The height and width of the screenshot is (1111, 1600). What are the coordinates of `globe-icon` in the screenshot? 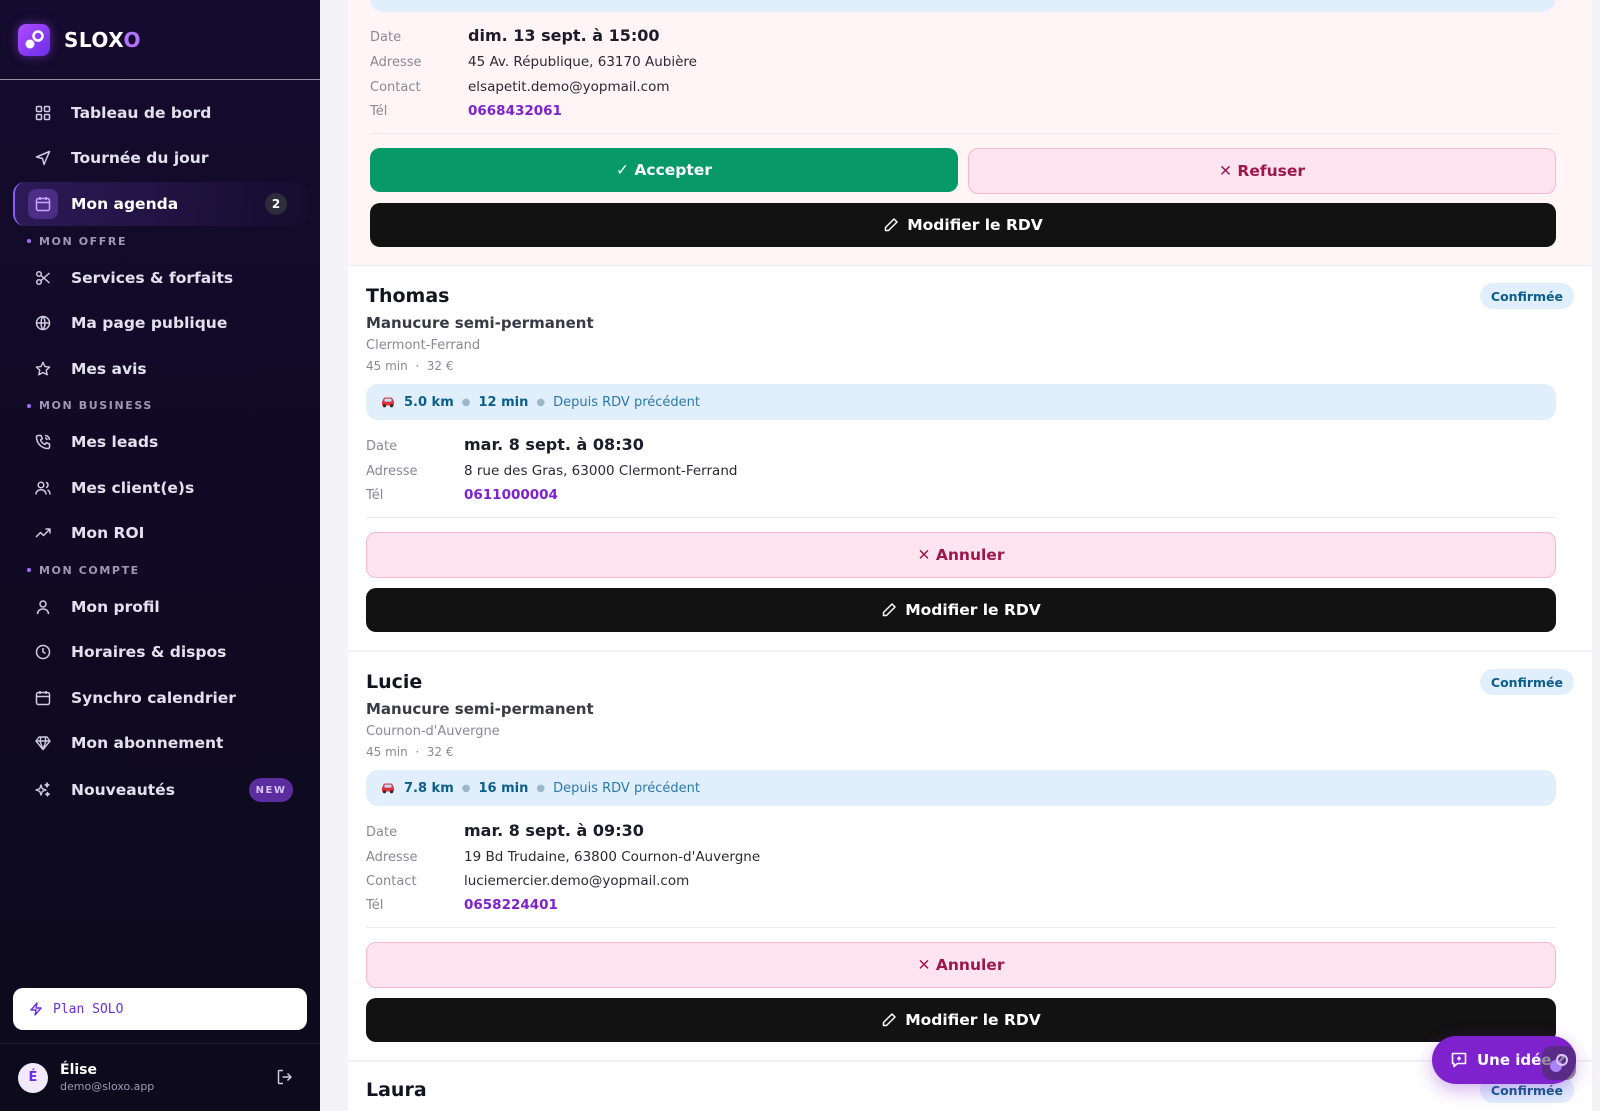 It's located at (43, 323).